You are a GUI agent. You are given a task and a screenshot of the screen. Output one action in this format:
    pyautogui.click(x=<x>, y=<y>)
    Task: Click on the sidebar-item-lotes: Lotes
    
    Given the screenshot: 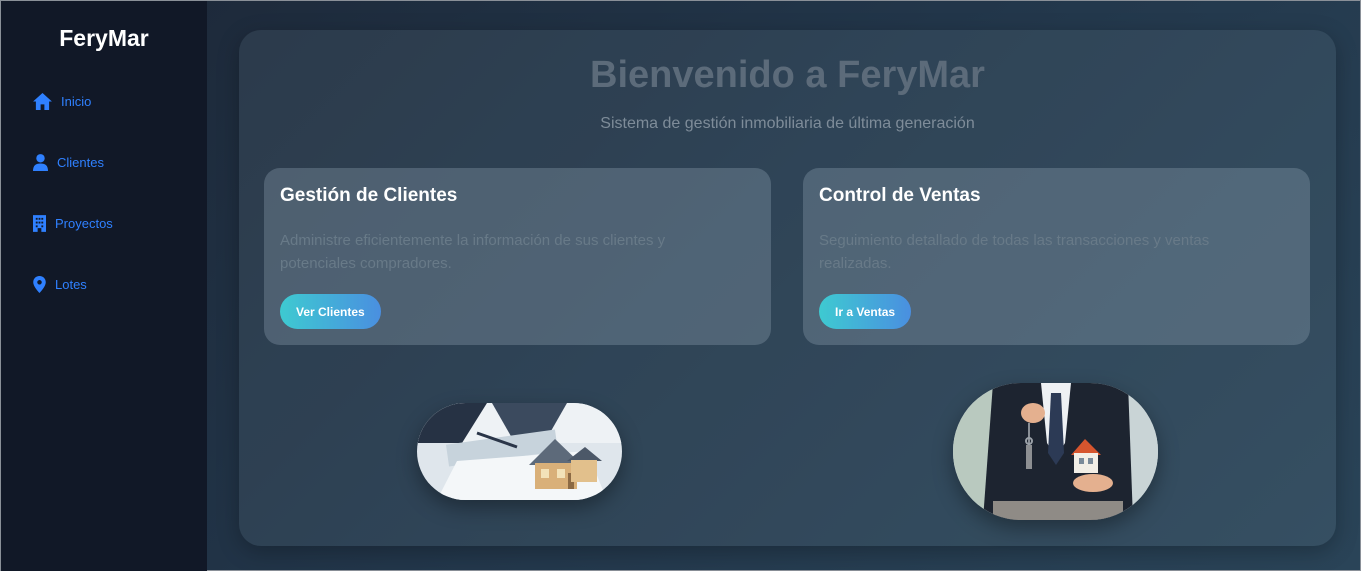 What is the action you would take?
    pyautogui.click(x=60, y=284)
    